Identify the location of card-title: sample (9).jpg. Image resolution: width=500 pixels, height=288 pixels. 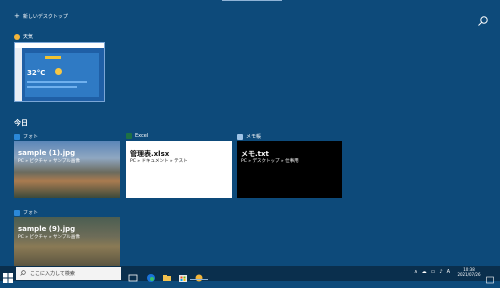
(47, 229).